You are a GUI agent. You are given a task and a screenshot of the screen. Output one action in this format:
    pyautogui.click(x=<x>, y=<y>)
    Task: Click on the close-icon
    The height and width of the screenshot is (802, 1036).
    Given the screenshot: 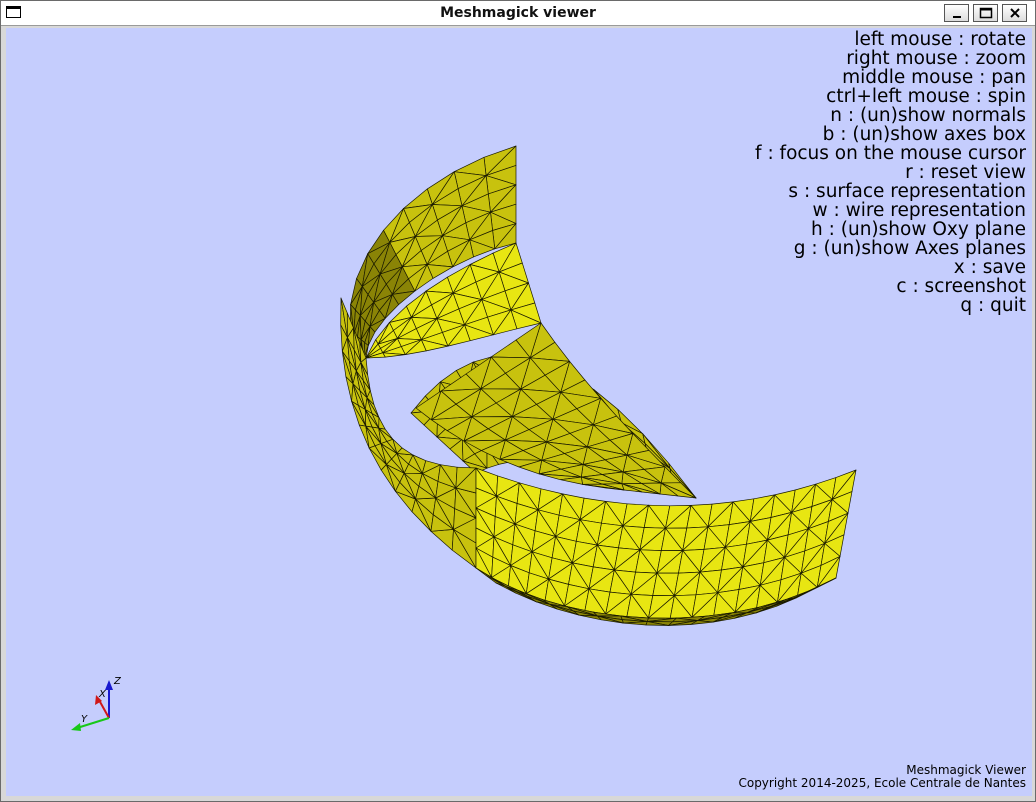 What is the action you would take?
    pyautogui.click(x=1014, y=13)
    